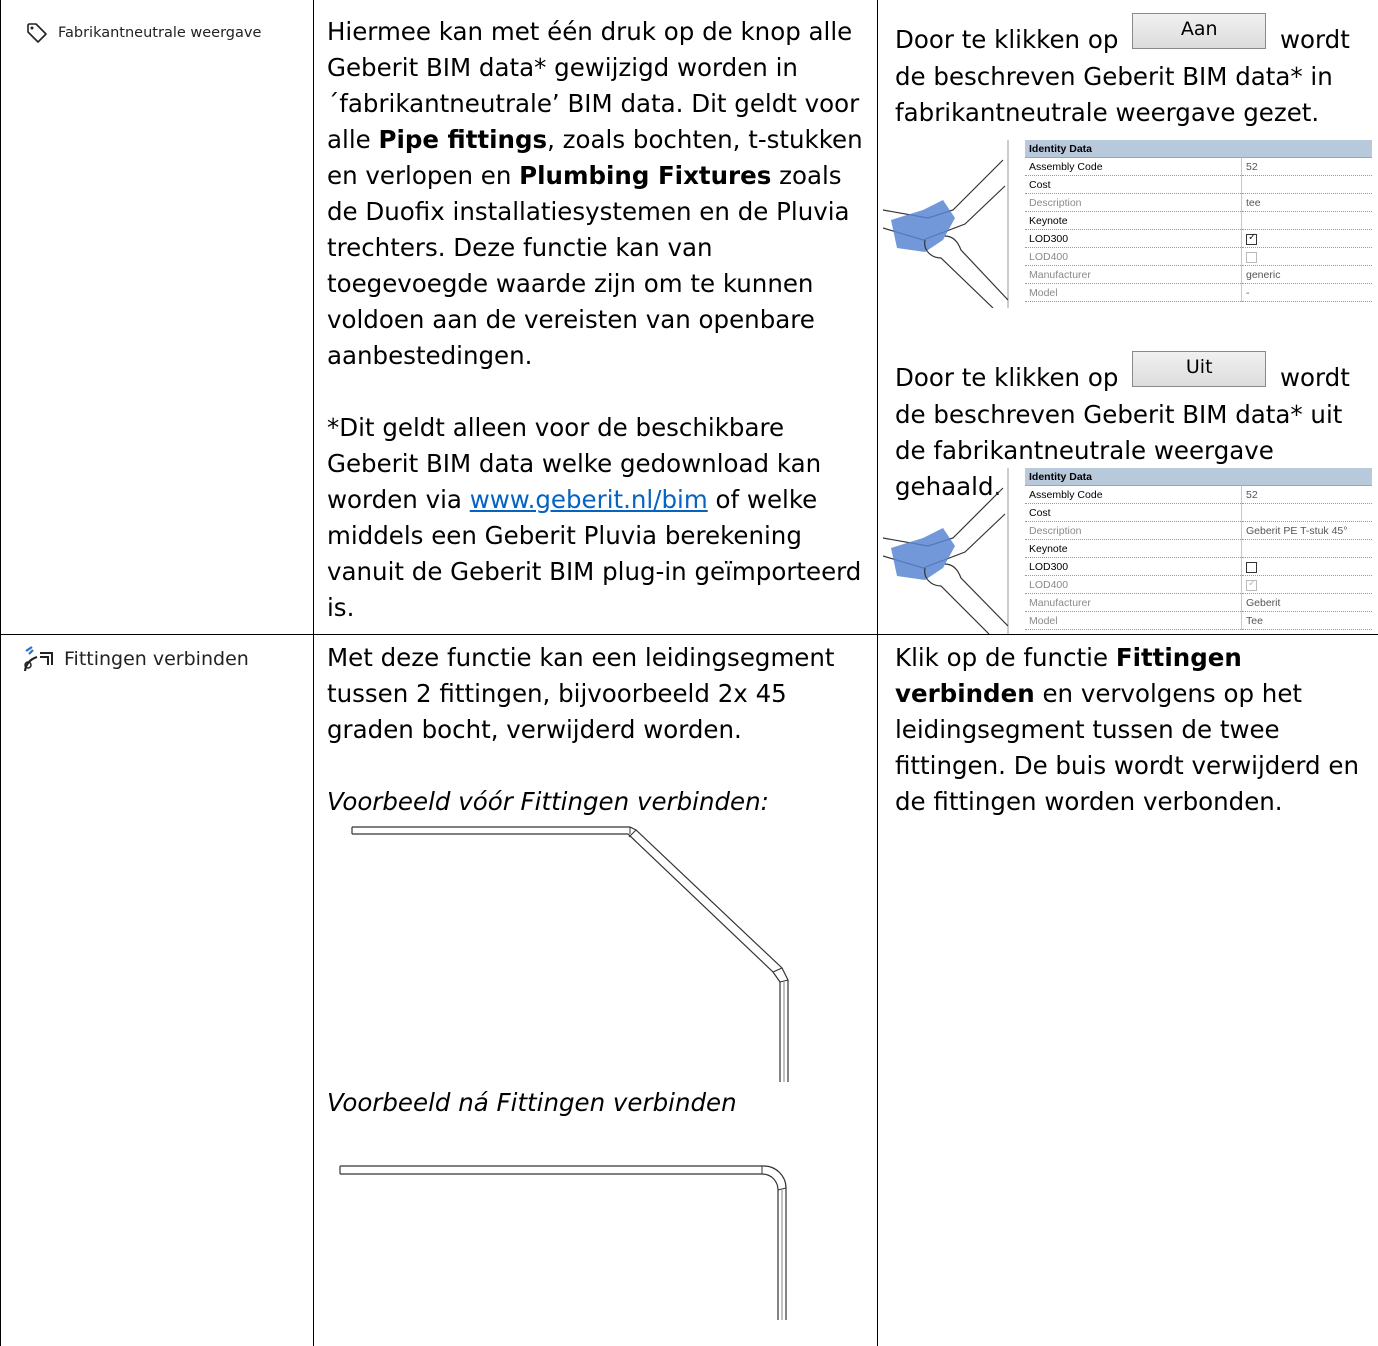 This screenshot has height=1346, width=1378. Describe the element at coordinates (1306, 602) in the screenshot. I see `grid-value: Geberit` at that location.